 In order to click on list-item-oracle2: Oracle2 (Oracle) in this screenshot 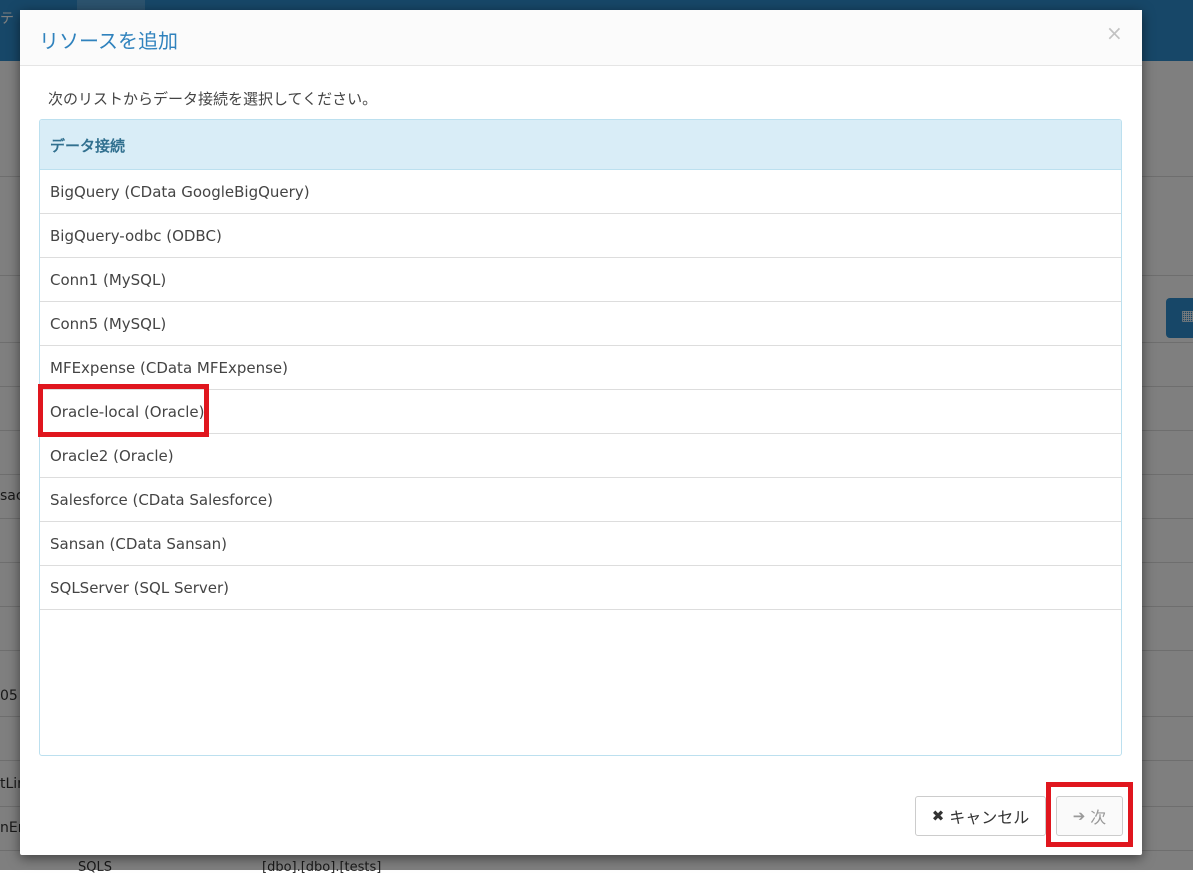, I will do `click(580, 456)`.